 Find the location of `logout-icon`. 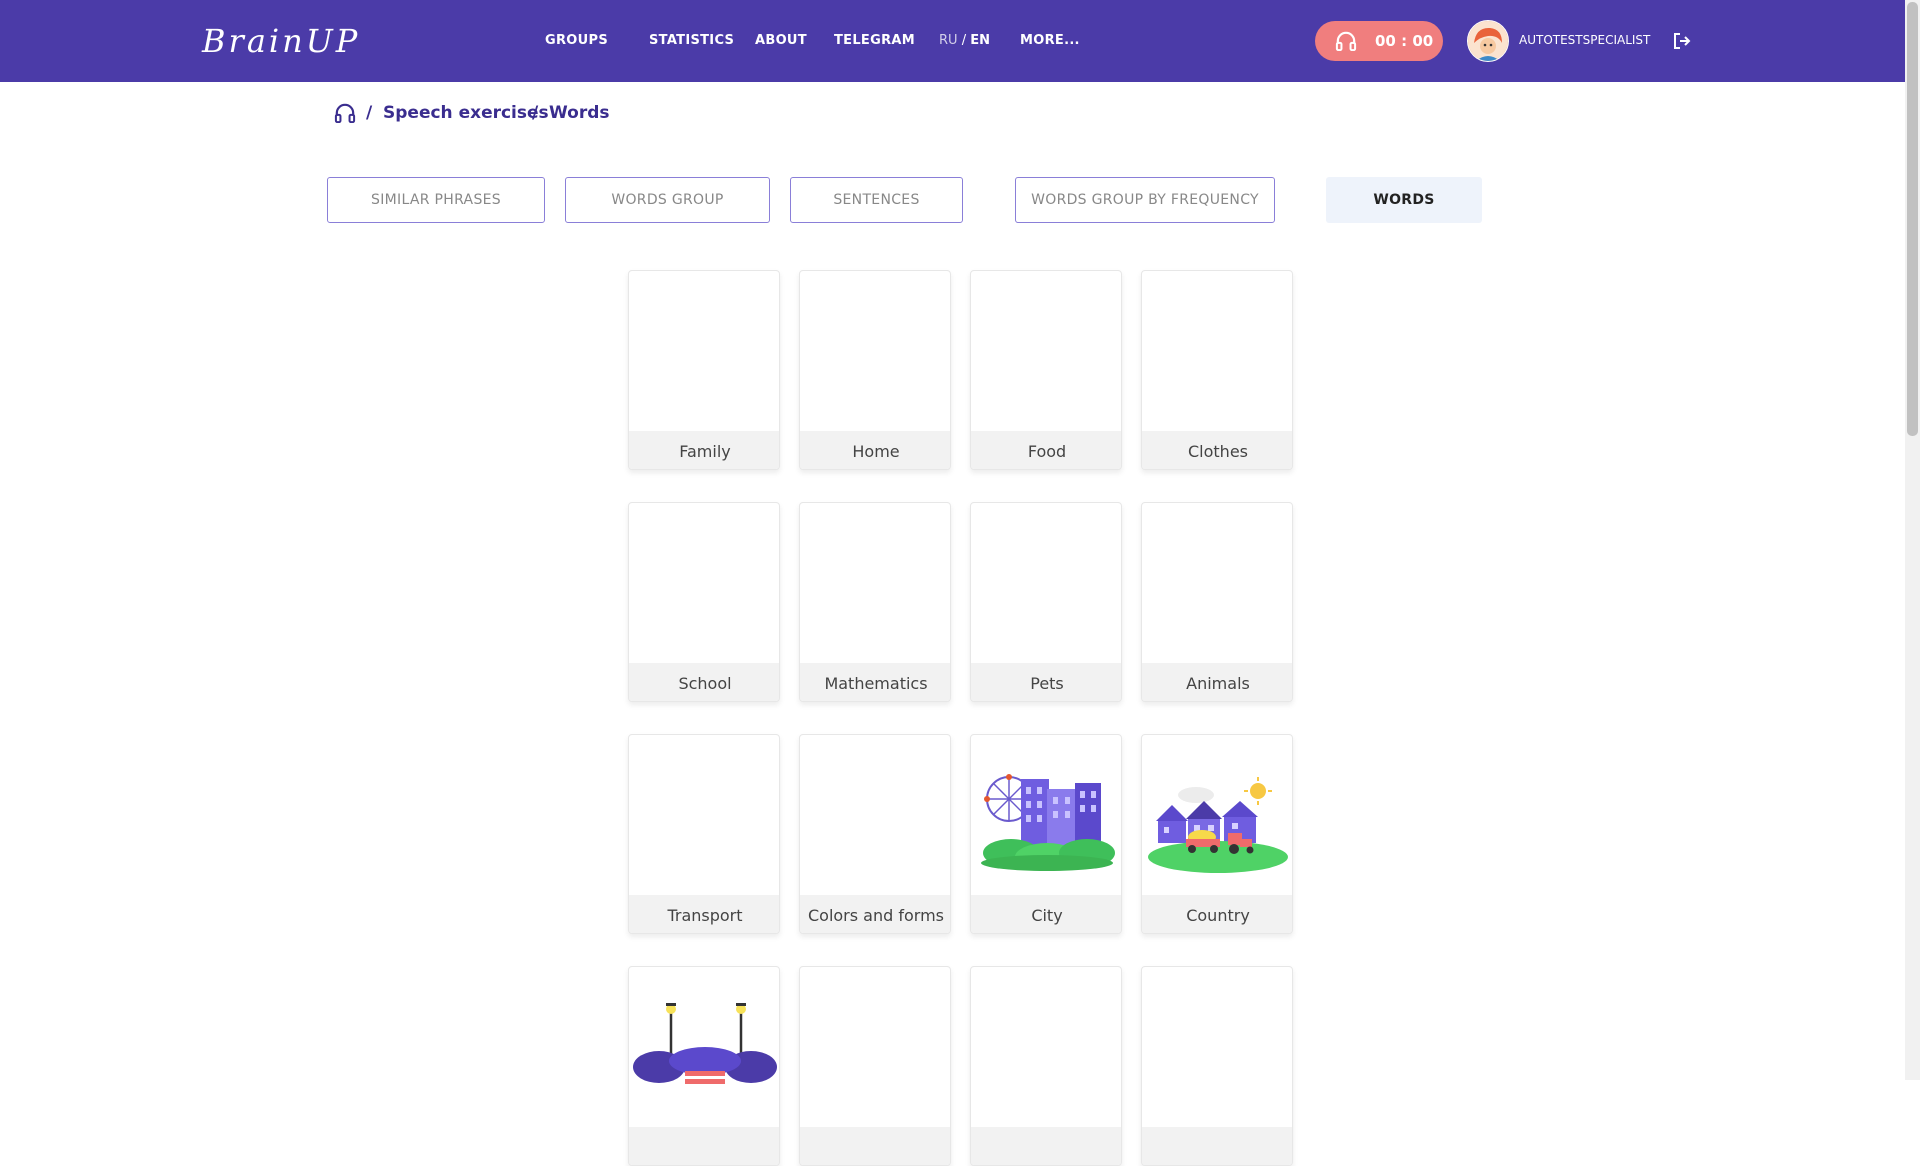

logout-icon is located at coordinates (1682, 43).